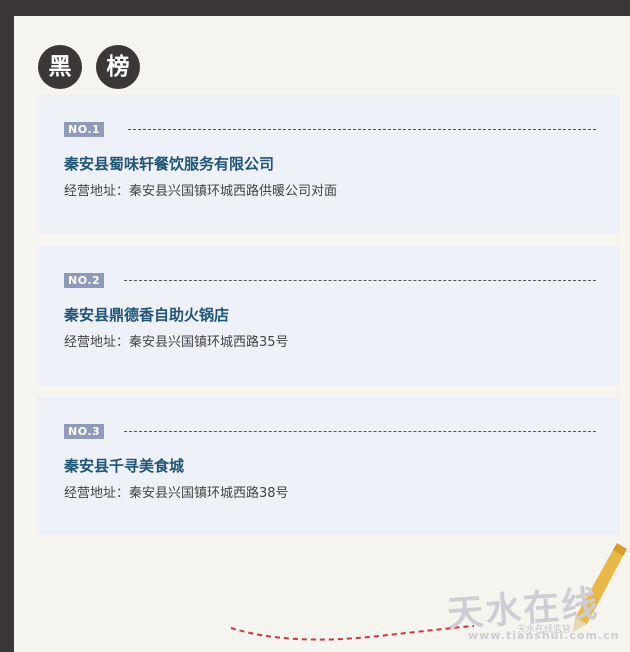  I want to click on business-address: 经营地址：秦安县兴国镇环城西路35号, so click(176, 342).